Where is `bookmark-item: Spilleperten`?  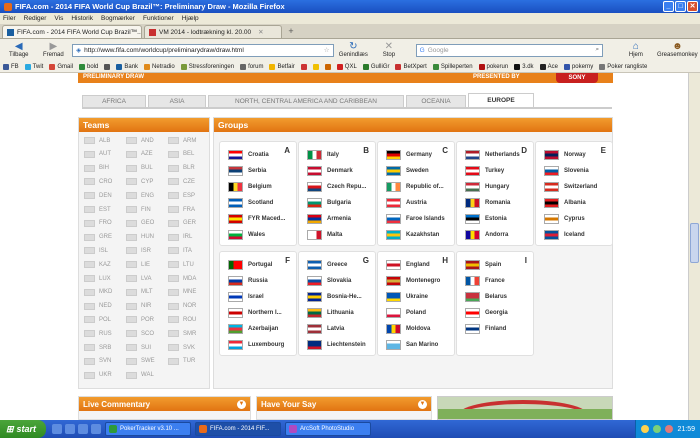
bookmark-item: Spilleperten is located at coordinates (452, 66).